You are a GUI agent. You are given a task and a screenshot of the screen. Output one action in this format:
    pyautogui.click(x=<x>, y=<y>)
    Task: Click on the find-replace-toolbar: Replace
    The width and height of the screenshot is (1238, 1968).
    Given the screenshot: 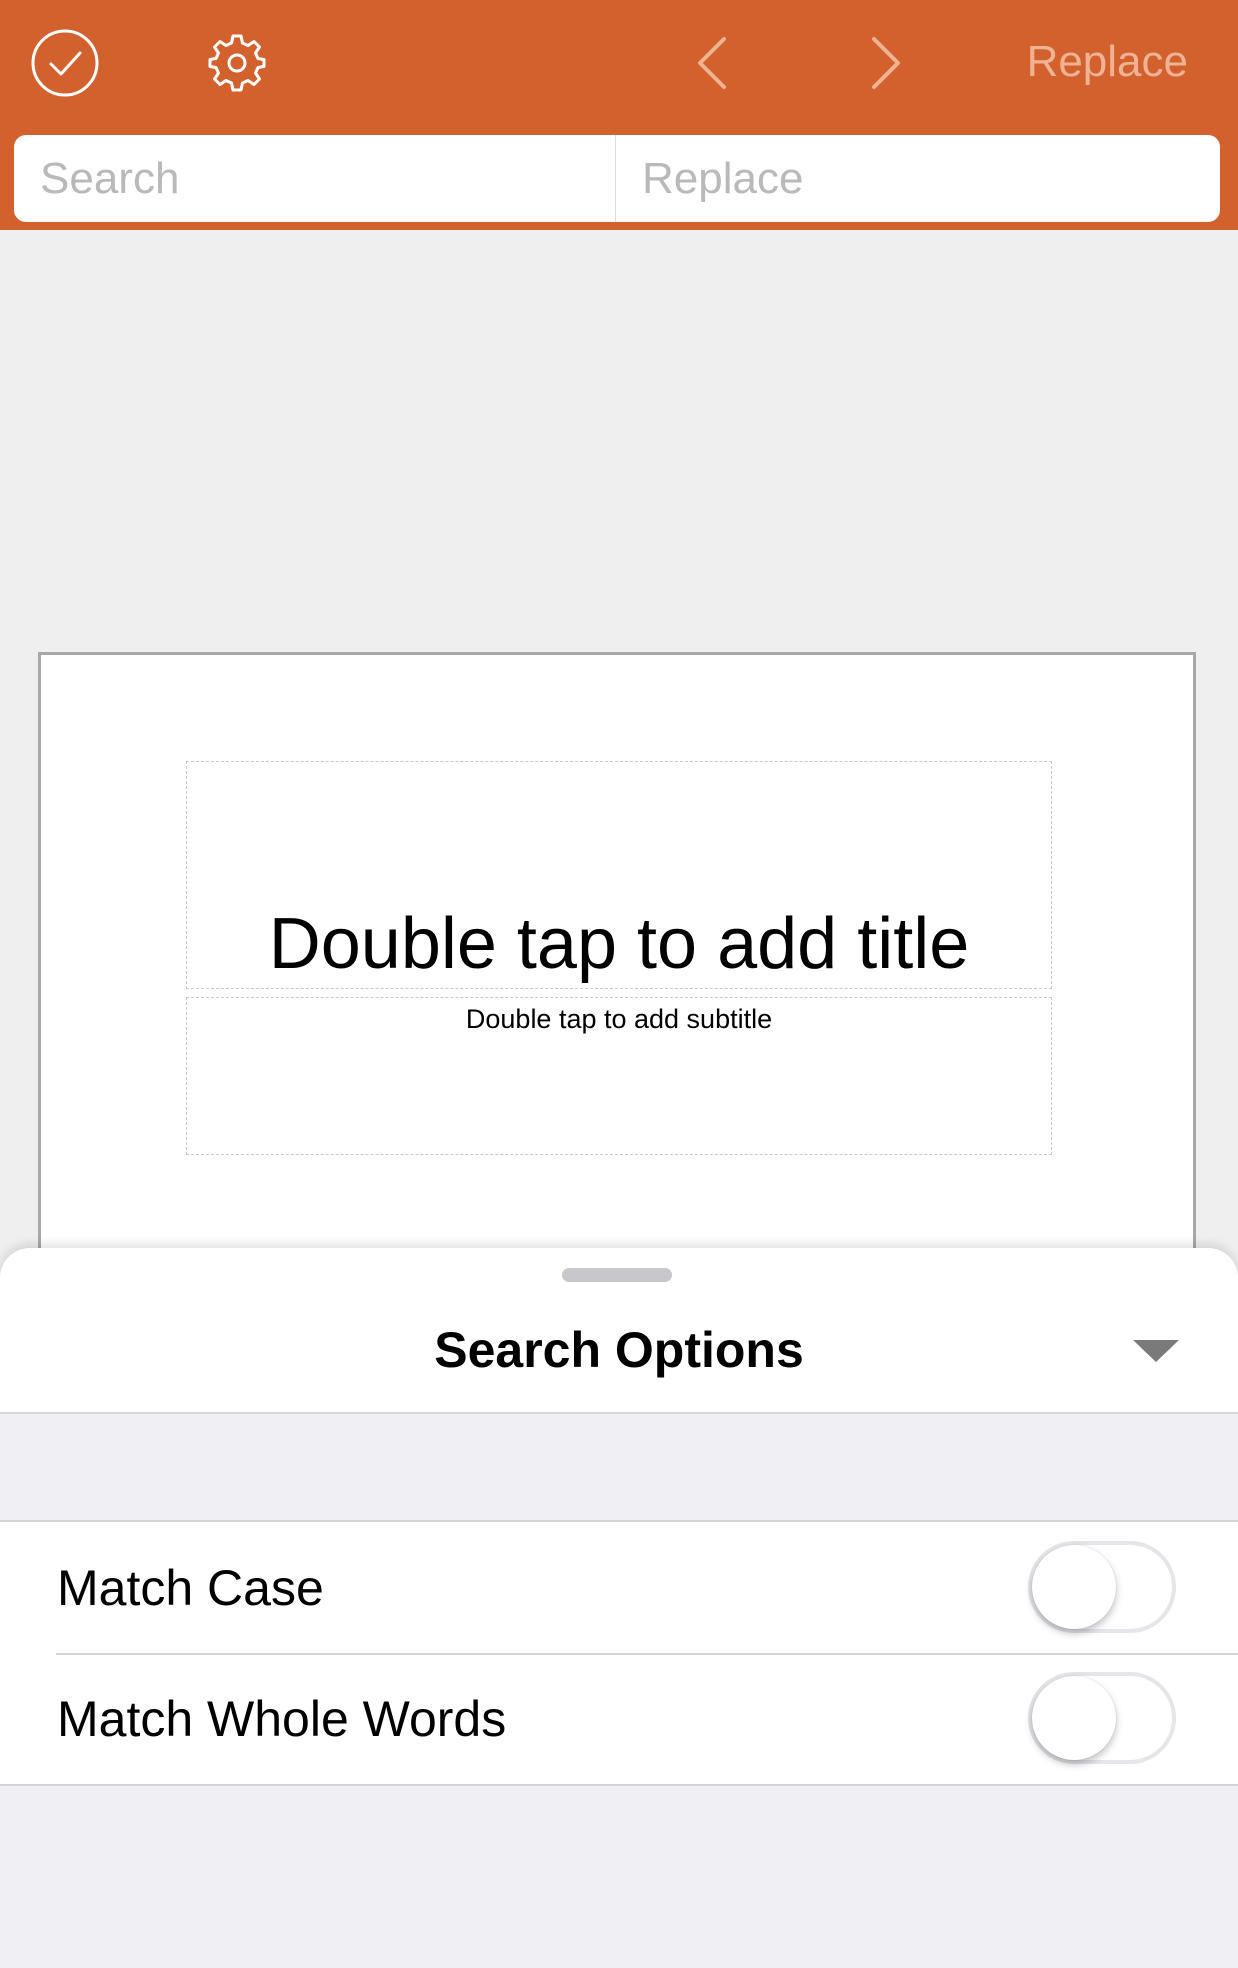 What is the action you would take?
    pyautogui.click(x=619, y=115)
    